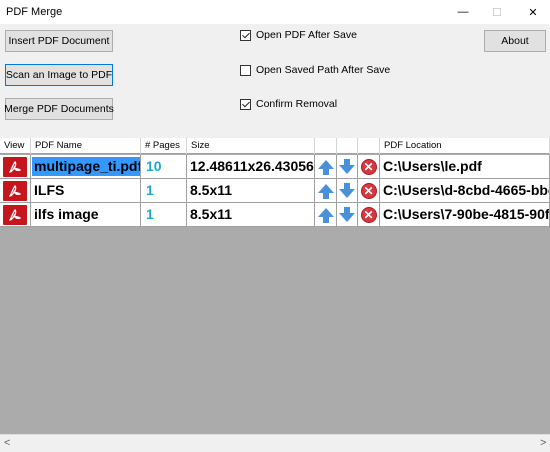 The image size is (550, 452). Describe the element at coordinates (543, 443) in the screenshot. I see `scroll-right-icon: >` at that location.